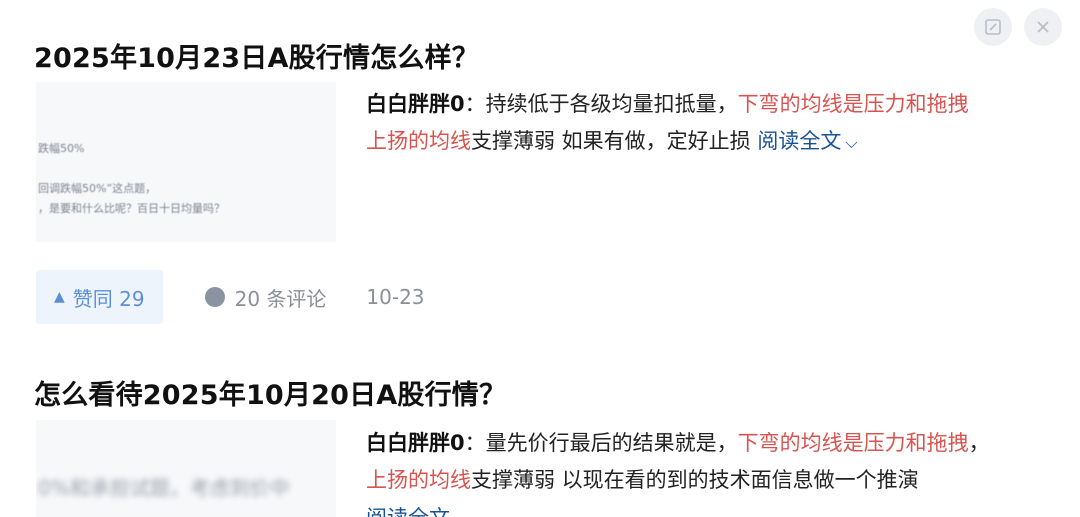  What do you see at coordinates (611, 443) in the screenshot?
I see `answer-text: 量先价行最后的结果就是，` at bounding box center [611, 443].